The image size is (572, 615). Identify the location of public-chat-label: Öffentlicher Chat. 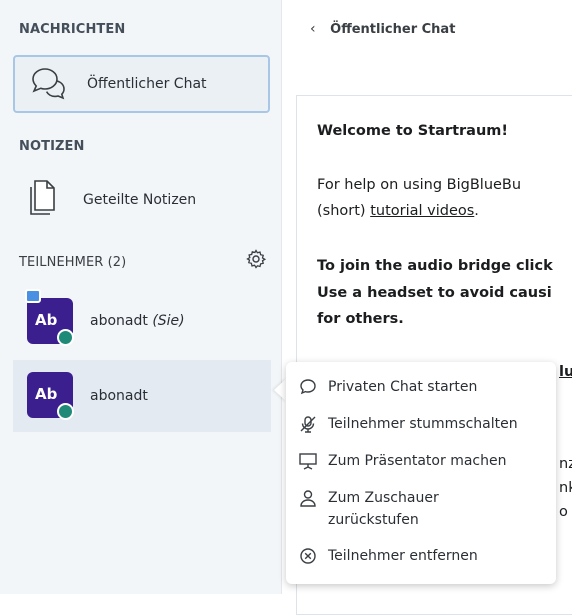
(147, 84).